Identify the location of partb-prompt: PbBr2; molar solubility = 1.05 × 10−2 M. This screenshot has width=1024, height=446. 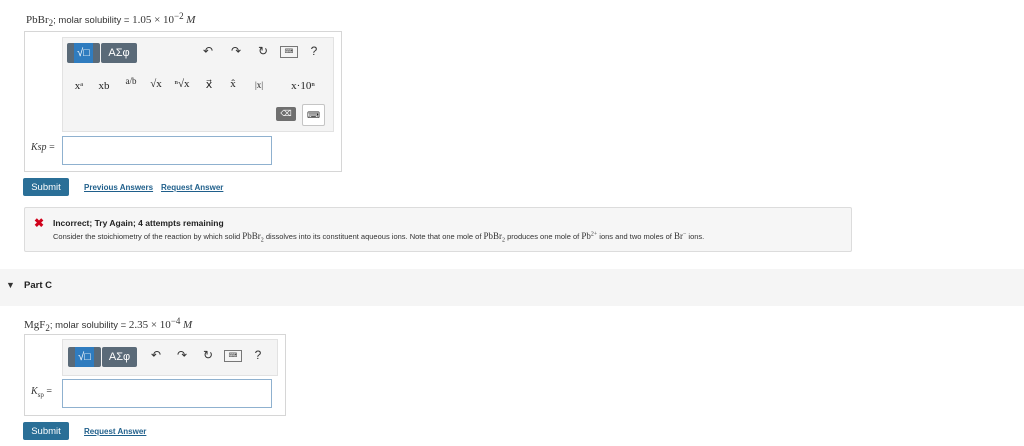
(111, 20).